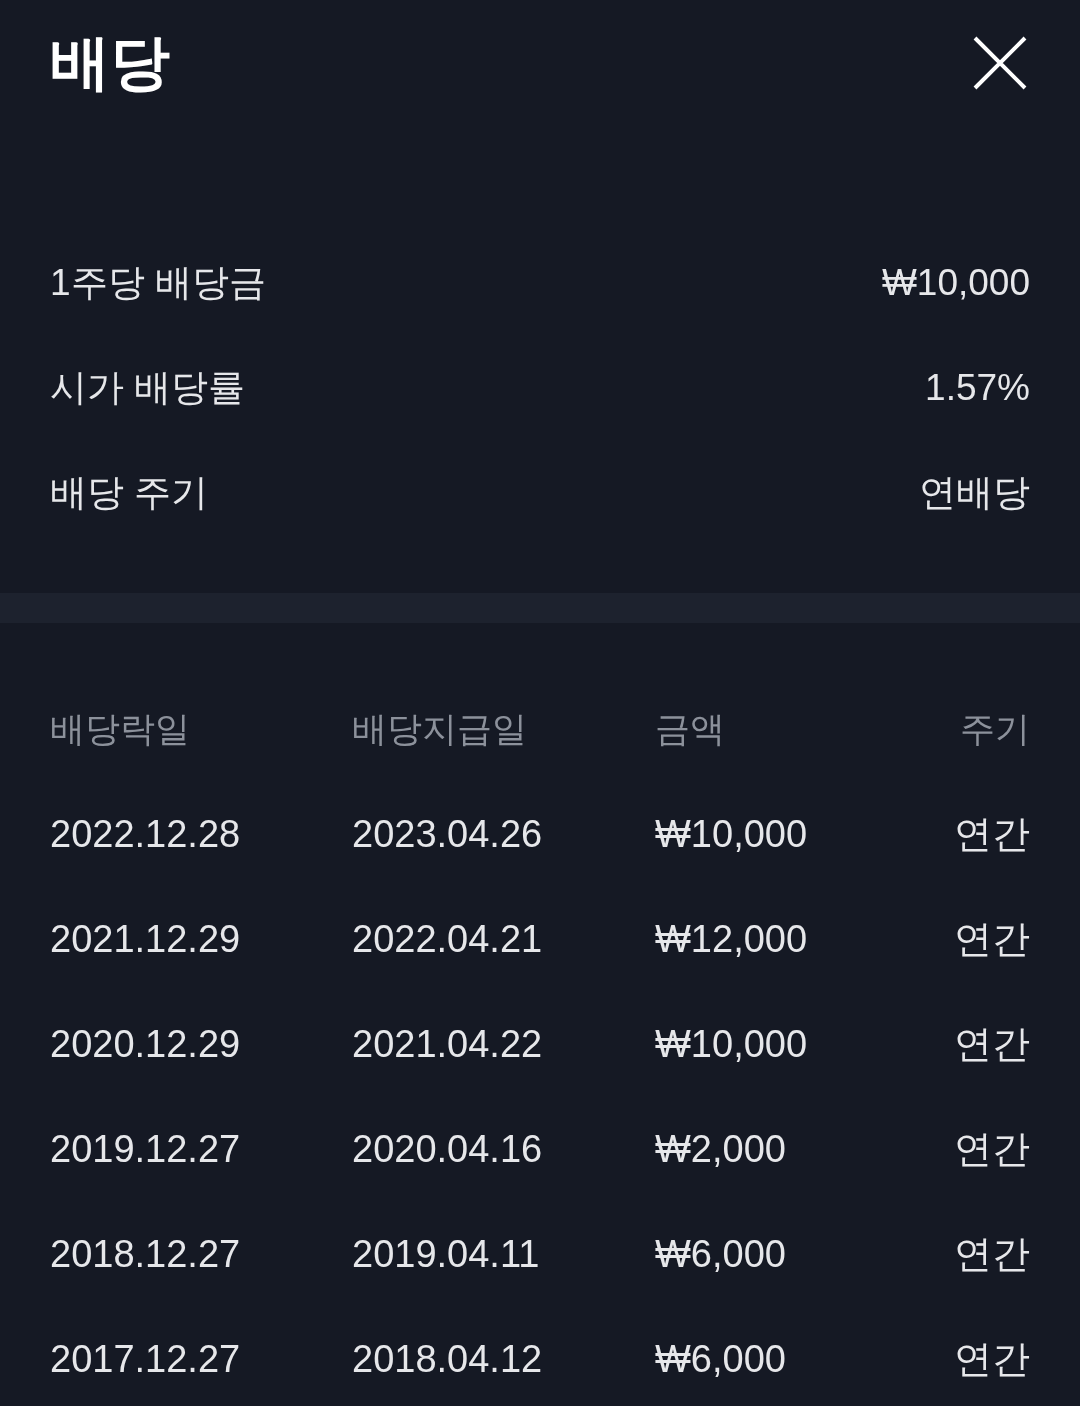 The height and width of the screenshot is (1406, 1080). I want to click on summary-value: 연배당, so click(974, 492).